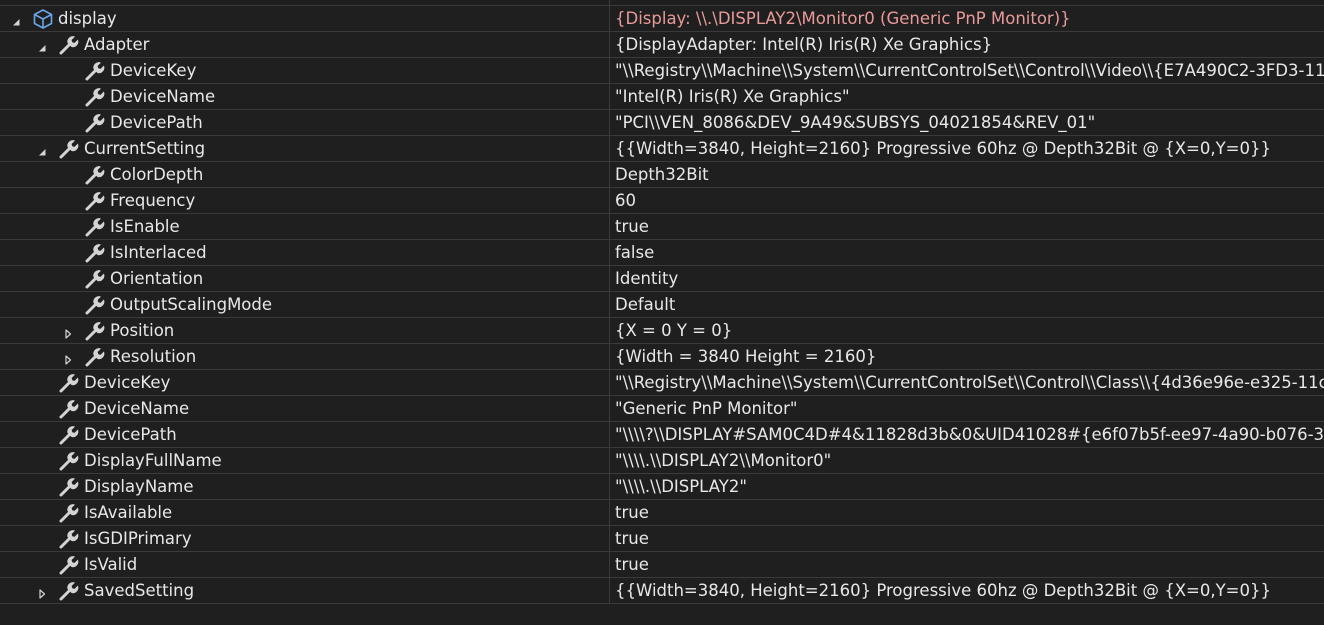 The image size is (1324, 625). What do you see at coordinates (304, 538) in the screenshot?
I see `name-cell: IsGDIPrimary` at bounding box center [304, 538].